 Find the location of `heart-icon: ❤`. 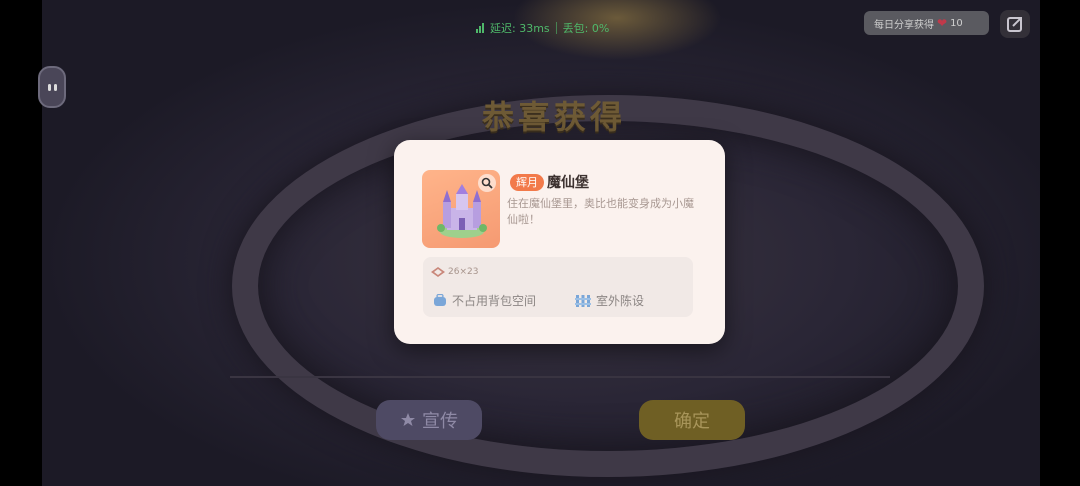

heart-icon: ❤ is located at coordinates (942, 23).